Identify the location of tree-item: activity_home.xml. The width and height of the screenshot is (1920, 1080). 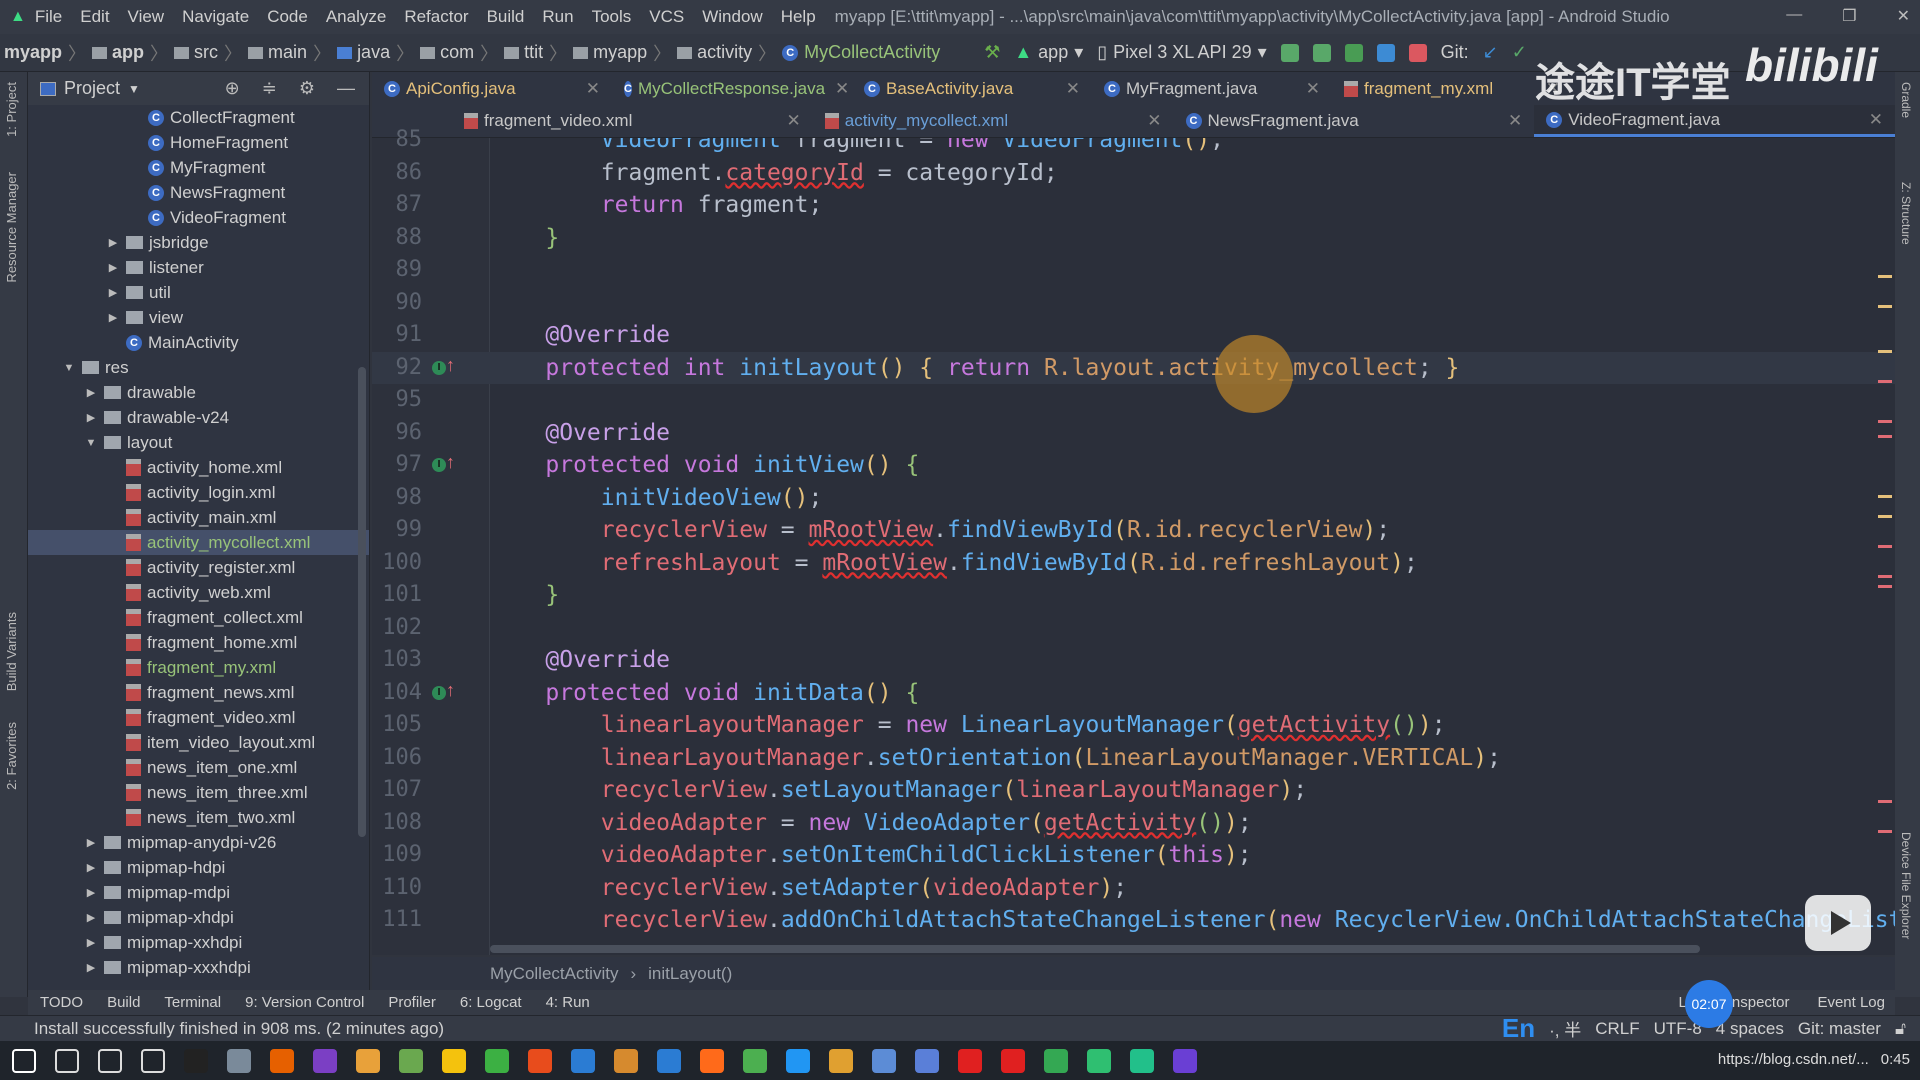
(198, 467).